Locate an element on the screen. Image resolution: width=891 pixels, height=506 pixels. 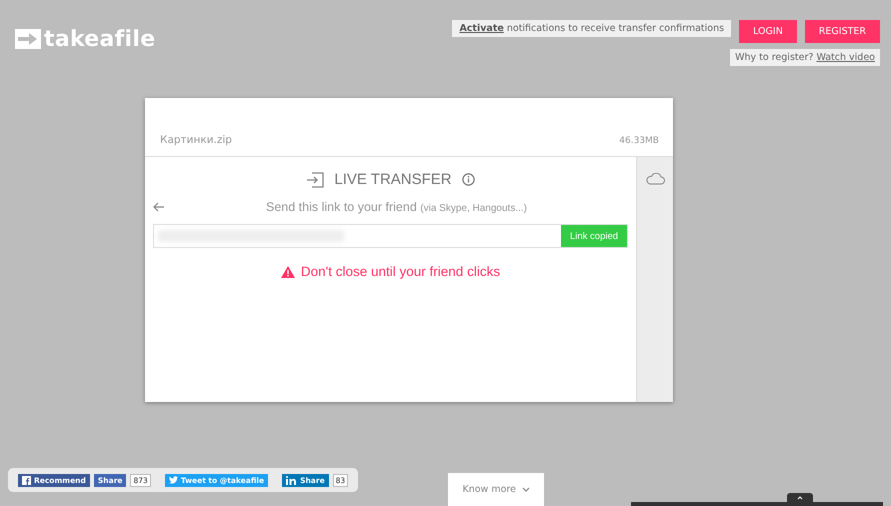
link-field: Link copied is located at coordinates (390, 236).